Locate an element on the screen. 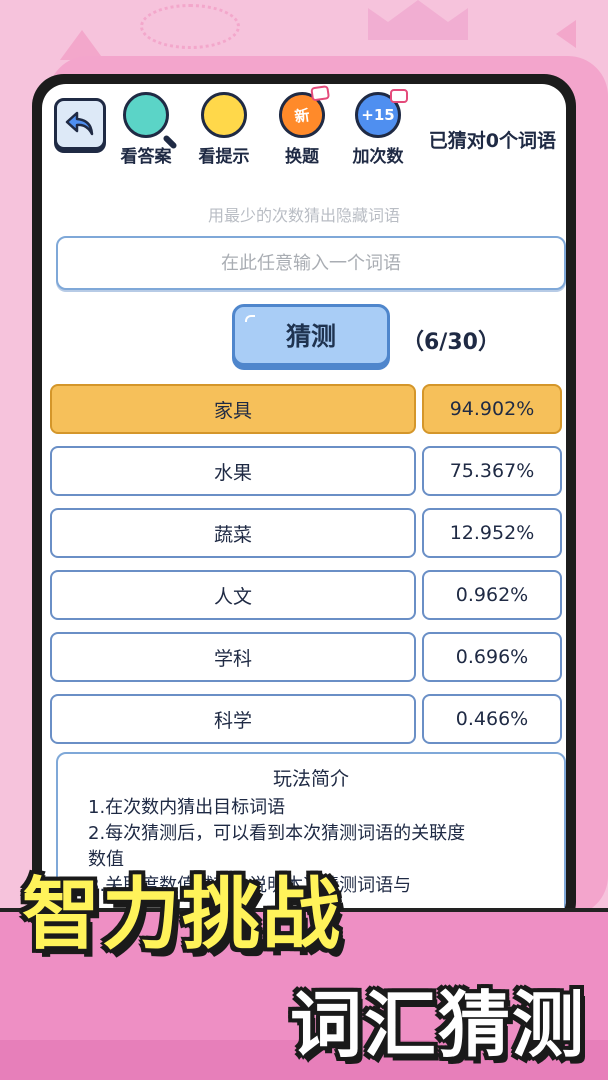 This screenshot has height=1080, width=608. instruction-subtitle: 用最少的次数猜出隐藏词语 is located at coordinates (303, 215).